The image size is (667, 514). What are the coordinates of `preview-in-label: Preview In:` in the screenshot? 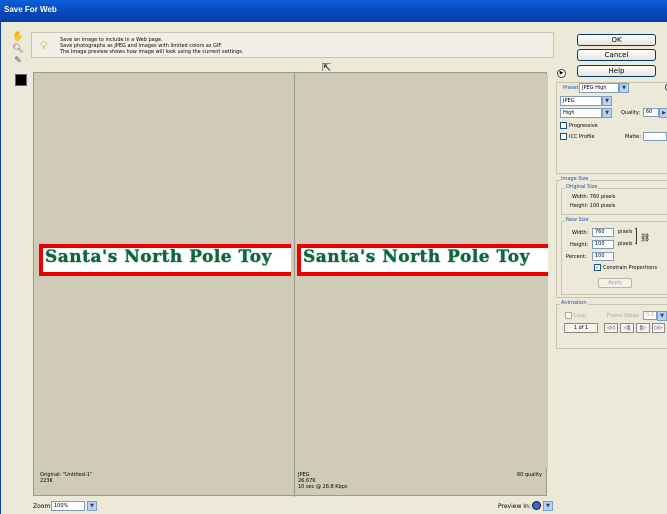 It's located at (514, 506).